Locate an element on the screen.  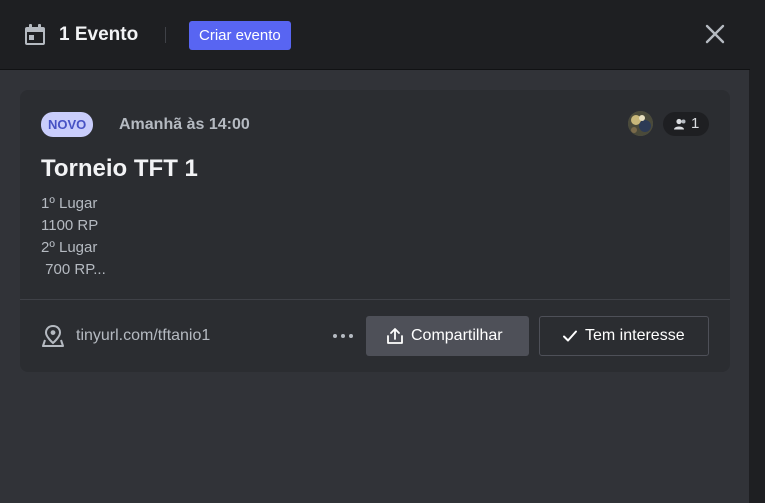
interested-button-label: Tem interesse is located at coordinates (635, 335).